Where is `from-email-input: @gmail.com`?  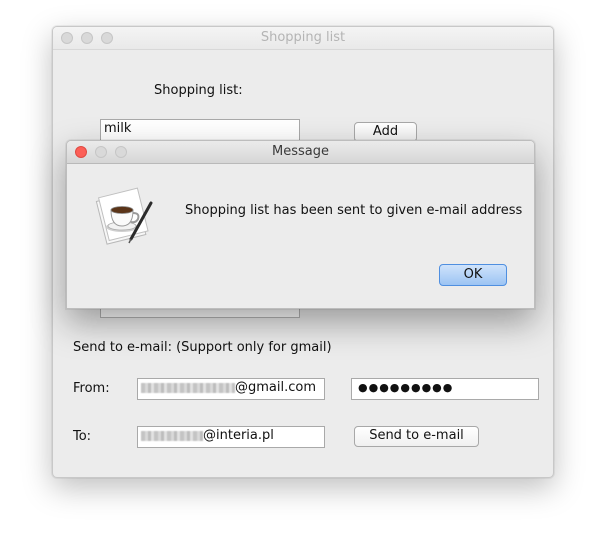 from-email-input: @gmail.com is located at coordinates (231, 389).